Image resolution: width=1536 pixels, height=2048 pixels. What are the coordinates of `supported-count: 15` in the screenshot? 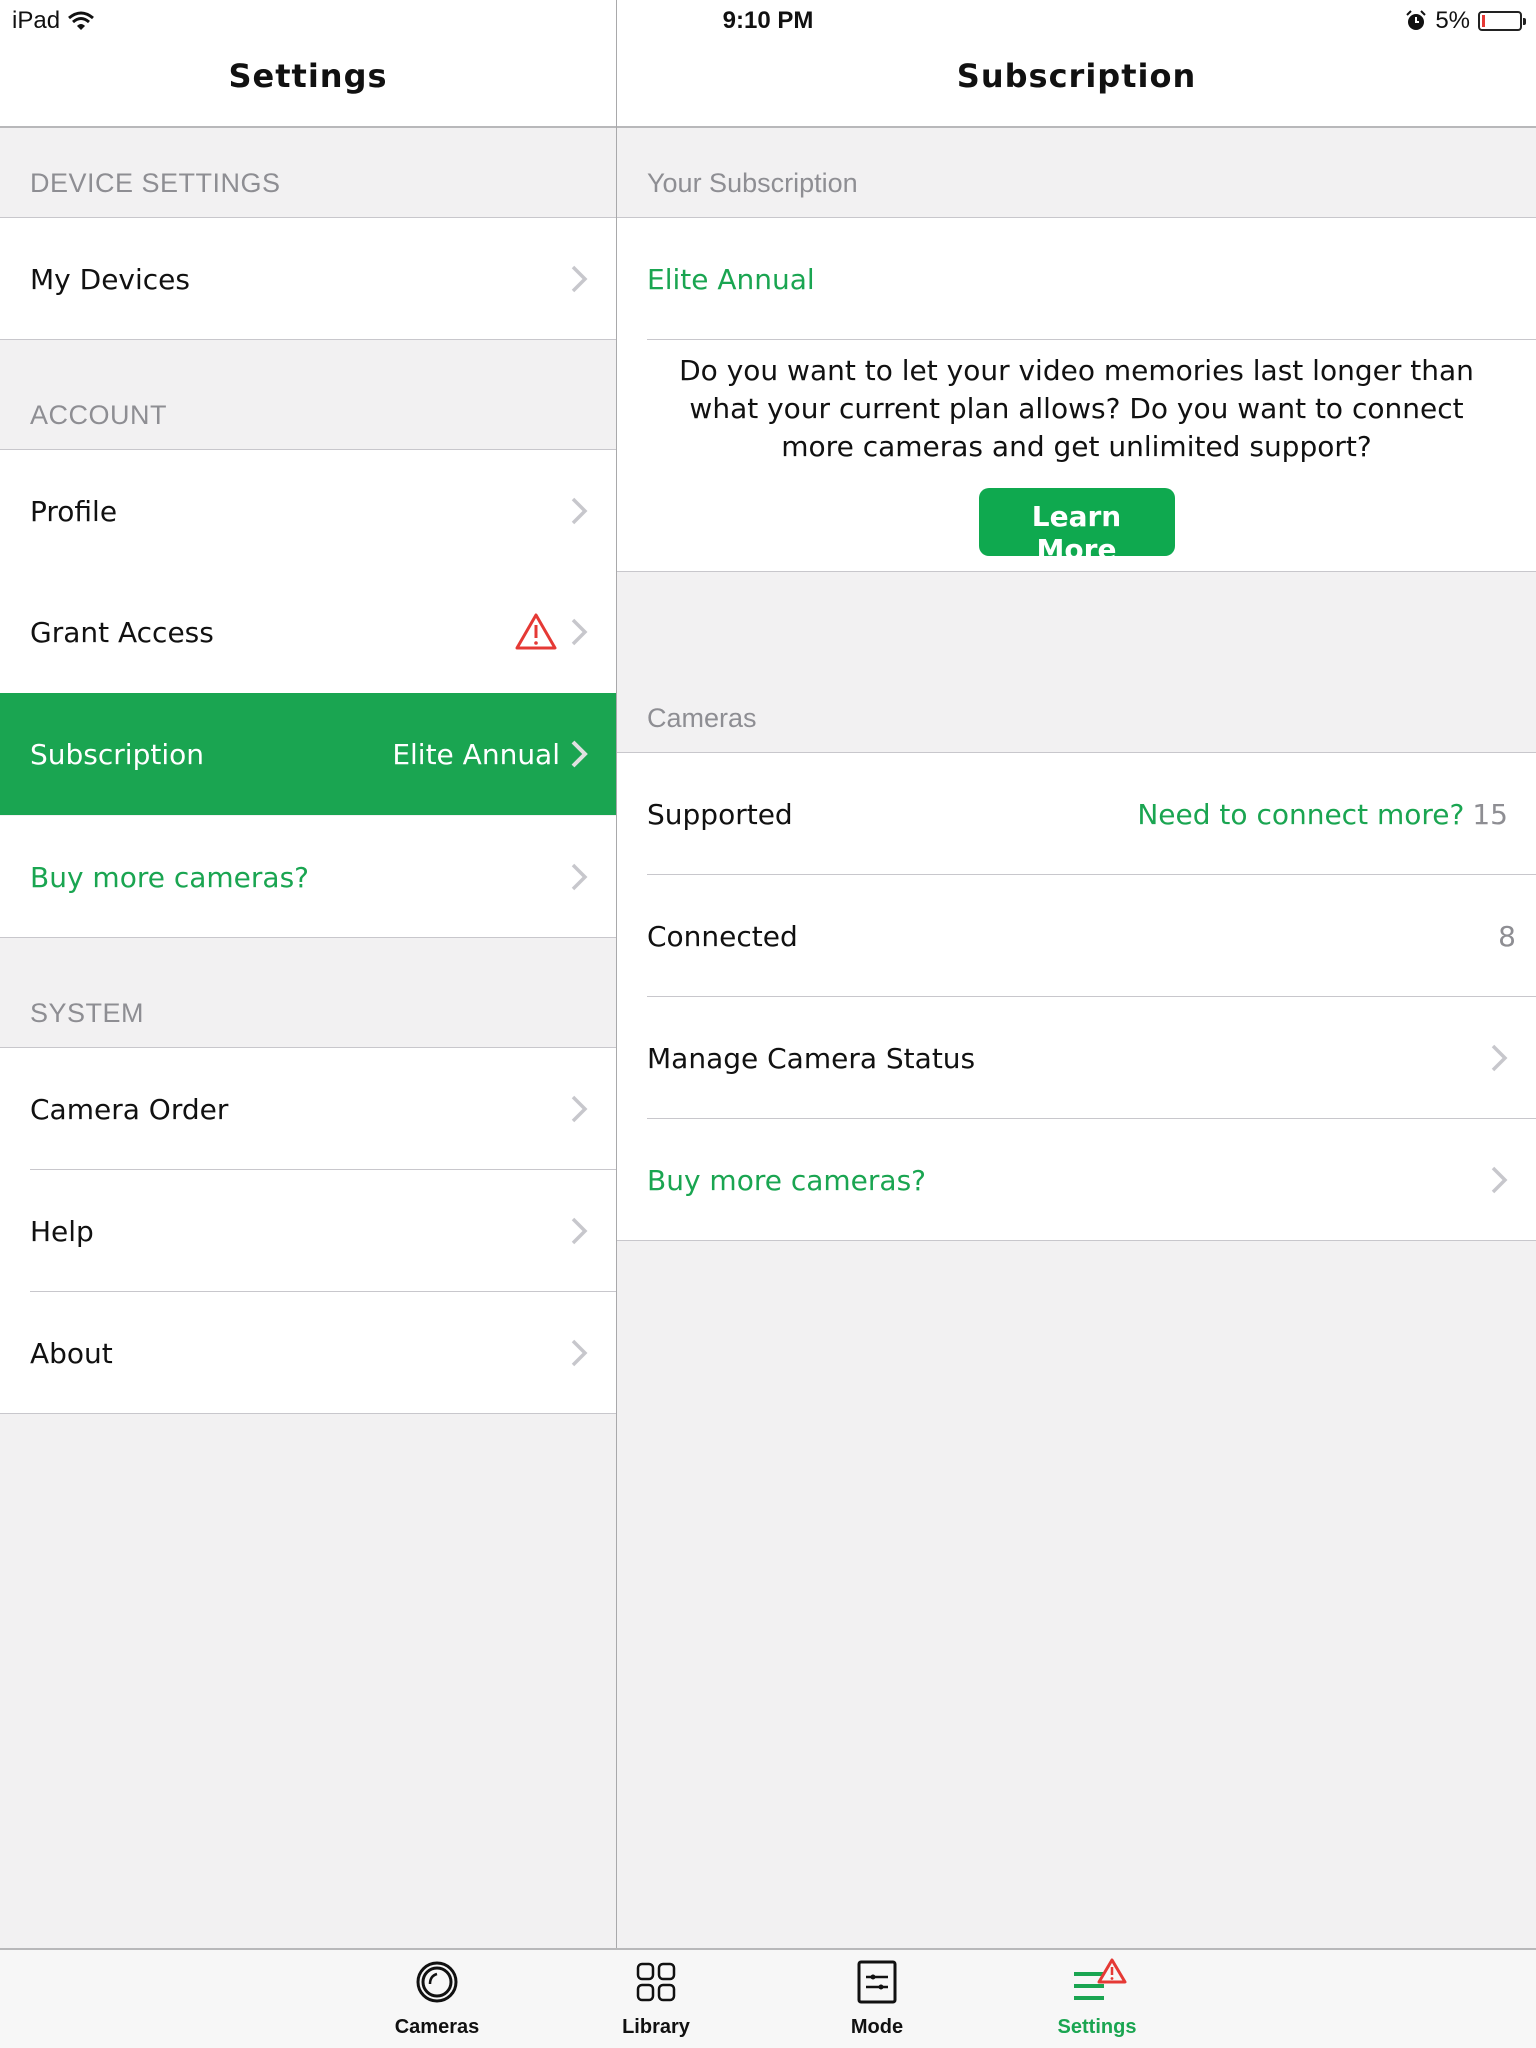 It's located at (1490, 814).